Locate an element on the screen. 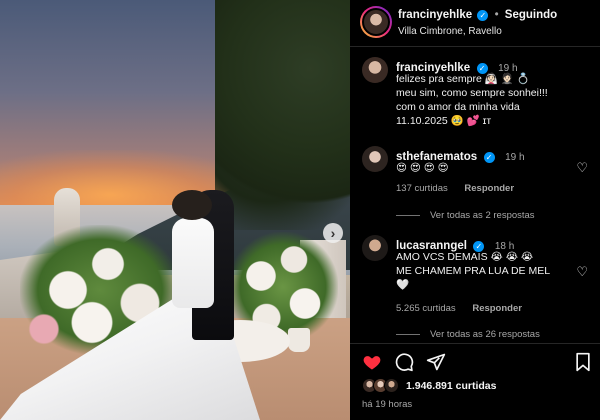 The image size is (600, 420). view-replies-button: Ver todas as 2 respostas is located at coordinates (465, 215).